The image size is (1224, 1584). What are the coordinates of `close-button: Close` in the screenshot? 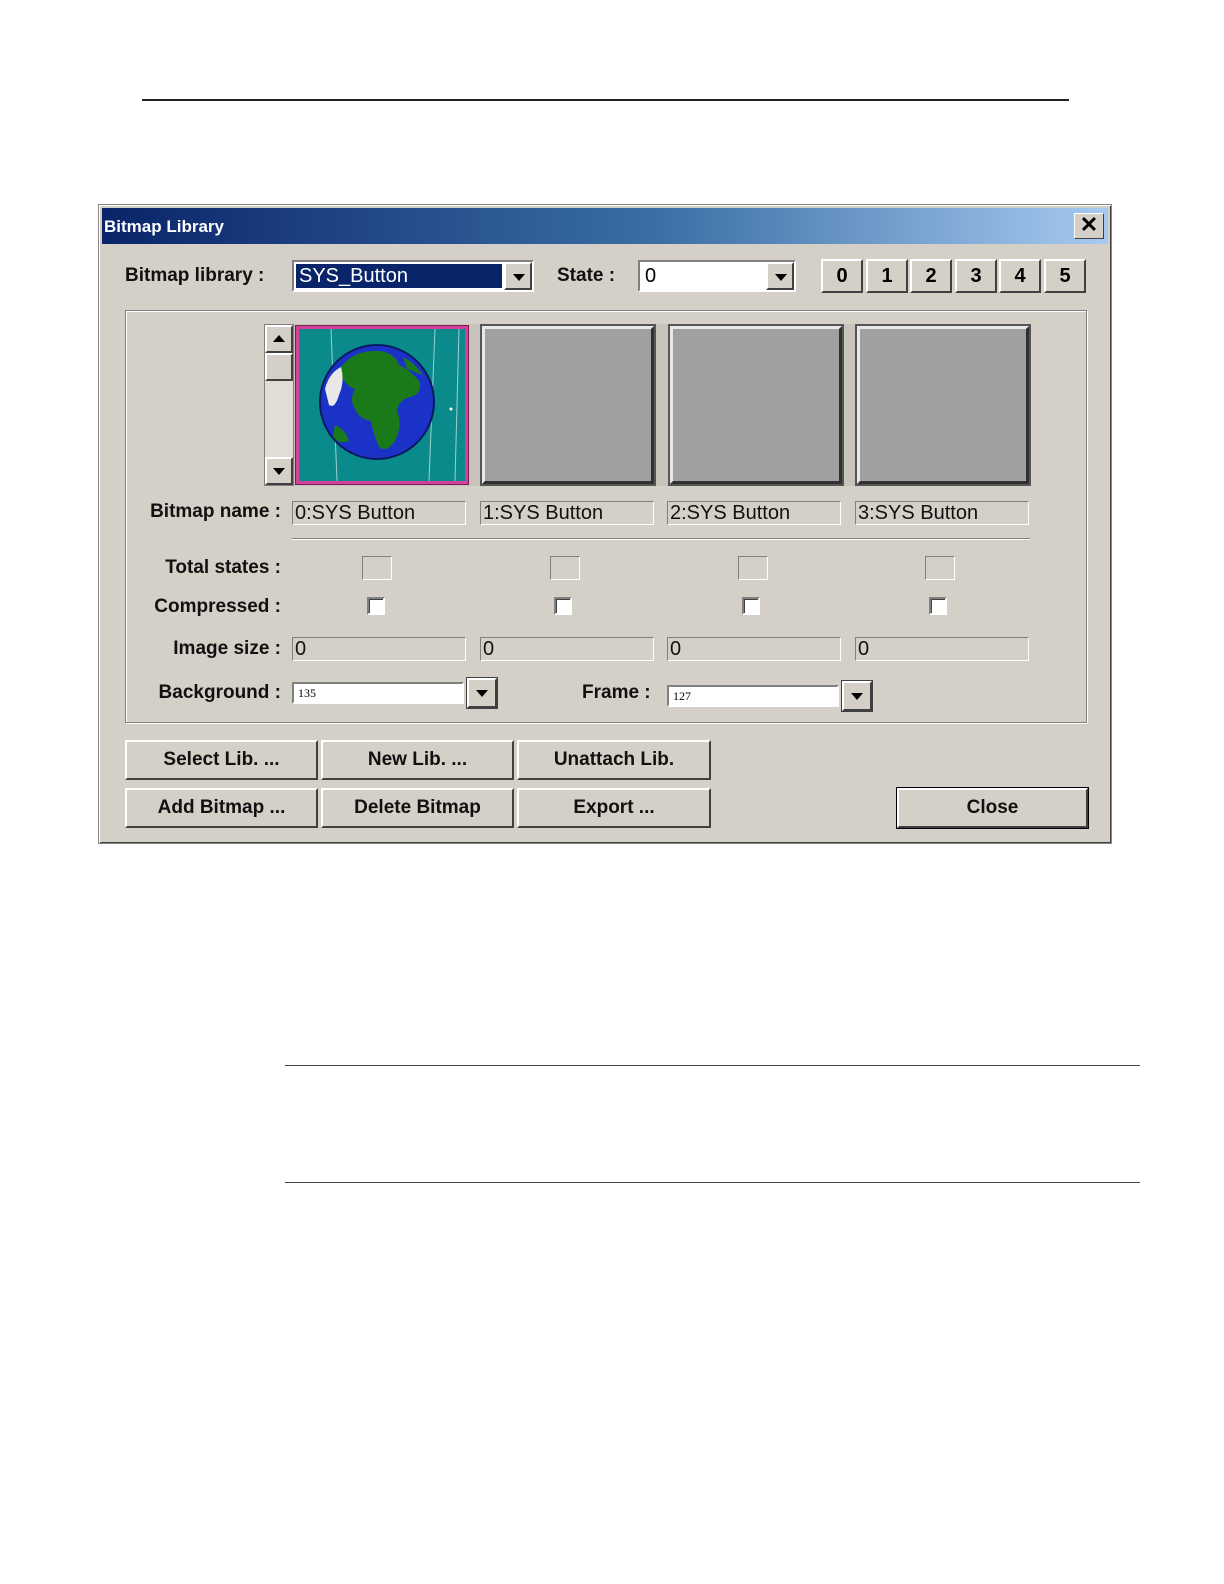 It's located at (992, 808).